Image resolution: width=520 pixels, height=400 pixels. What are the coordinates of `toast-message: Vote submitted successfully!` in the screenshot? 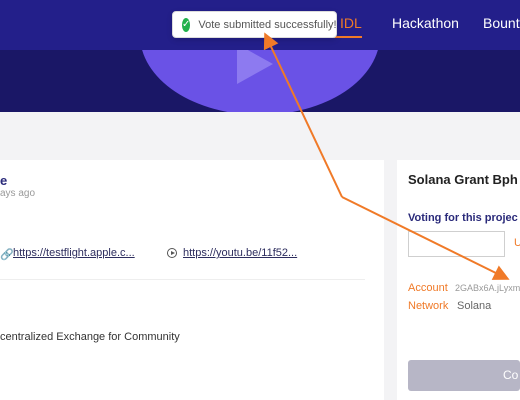 It's located at (267, 24).